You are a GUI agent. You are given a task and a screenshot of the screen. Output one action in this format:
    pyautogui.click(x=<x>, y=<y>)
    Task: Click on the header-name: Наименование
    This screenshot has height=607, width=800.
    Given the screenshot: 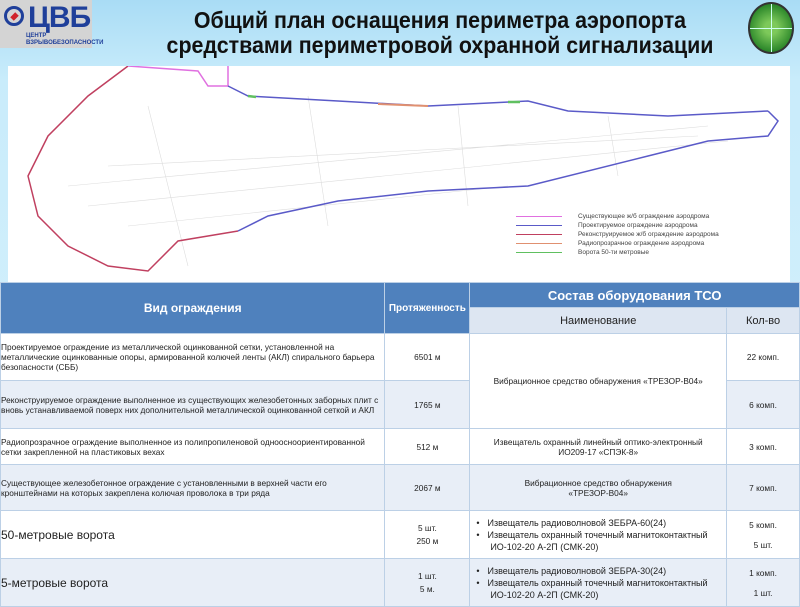 What is the action you would take?
    pyautogui.click(x=598, y=320)
    